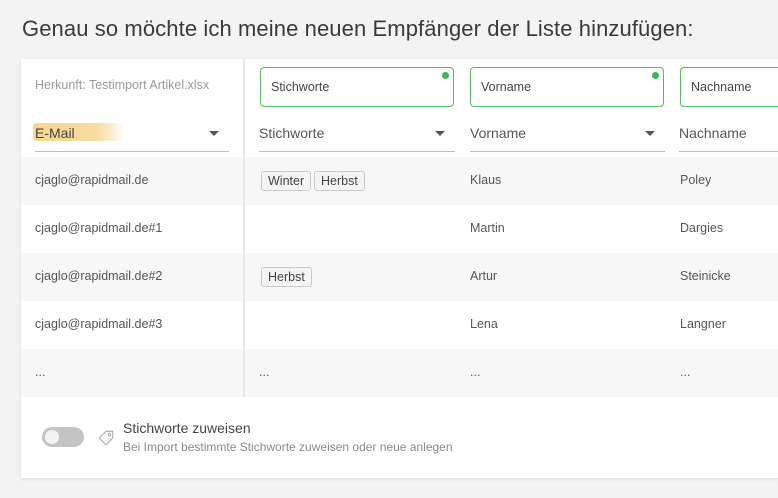  I want to click on field-name-box-vorname, so click(567, 87).